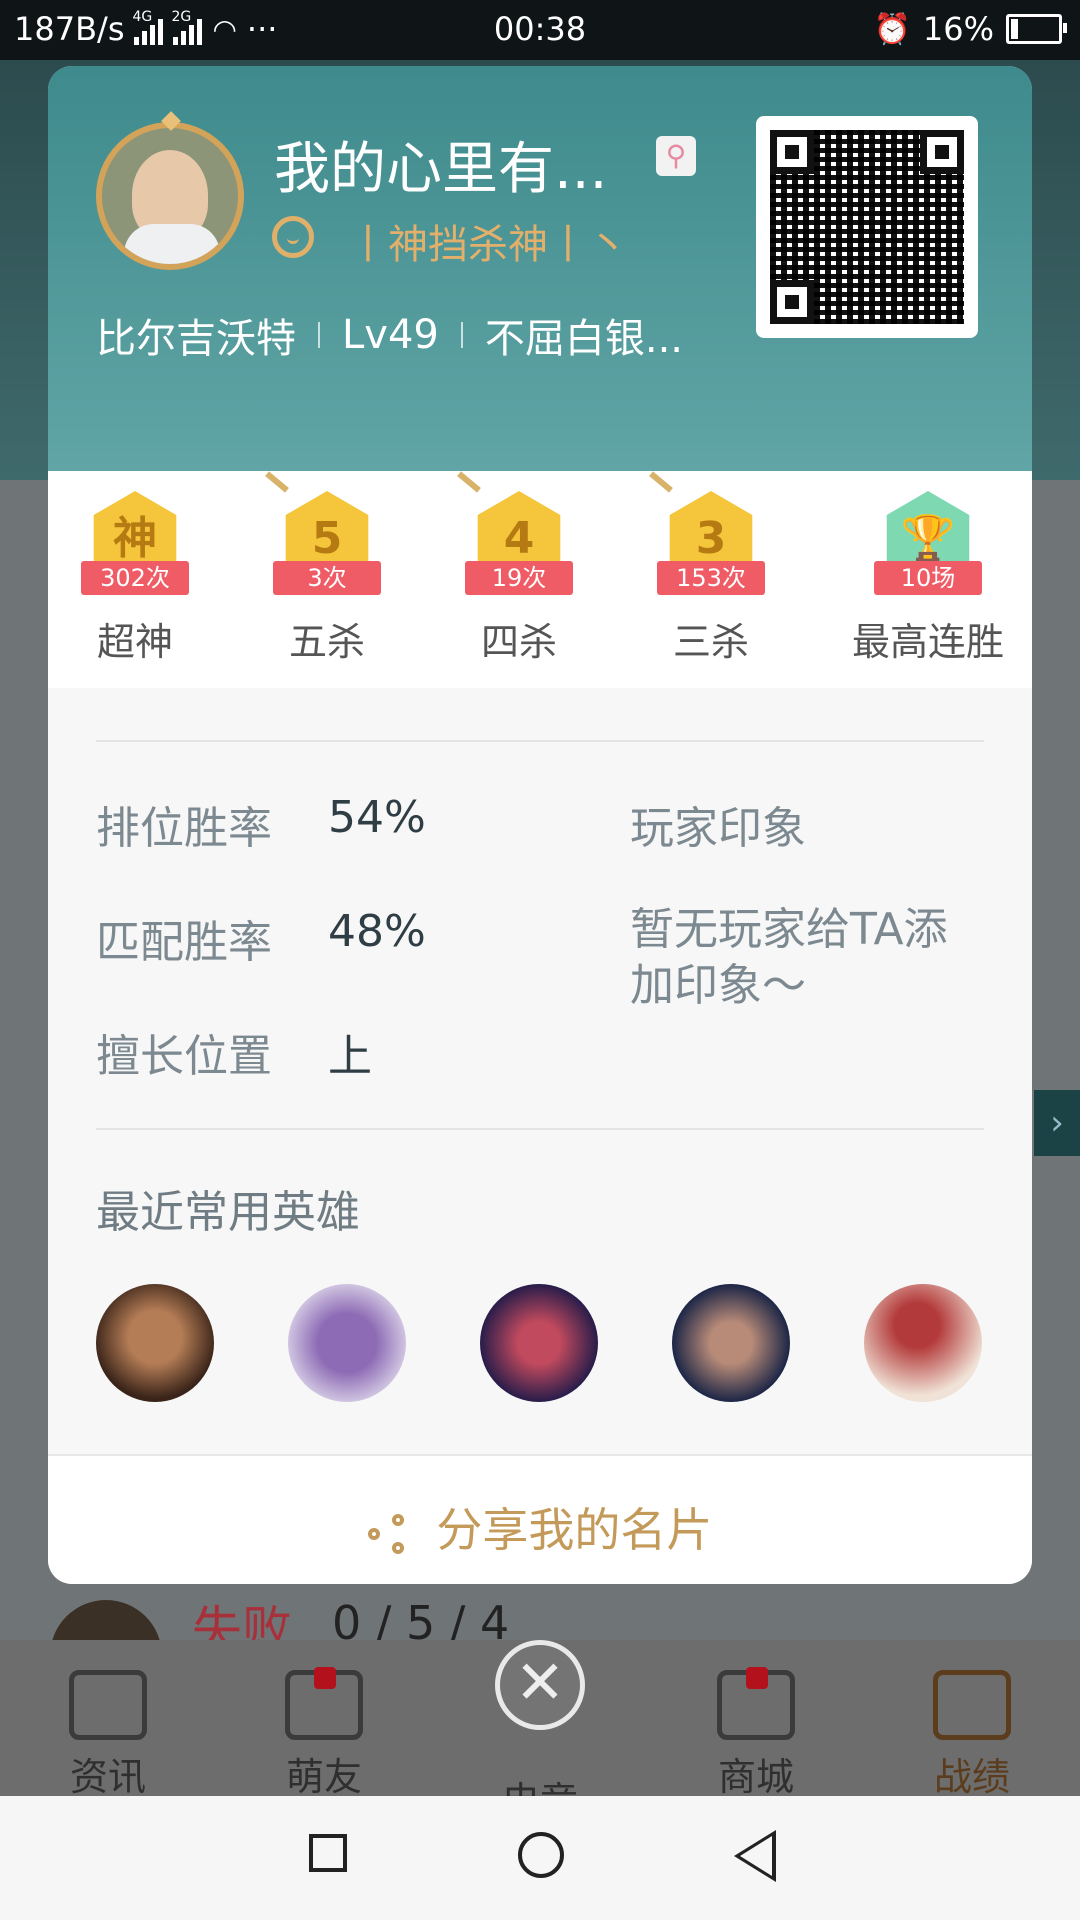 This screenshot has height=1920, width=1080. What do you see at coordinates (718, 828) in the screenshot?
I see `impression-title: 玩家印象` at bounding box center [718, 828].